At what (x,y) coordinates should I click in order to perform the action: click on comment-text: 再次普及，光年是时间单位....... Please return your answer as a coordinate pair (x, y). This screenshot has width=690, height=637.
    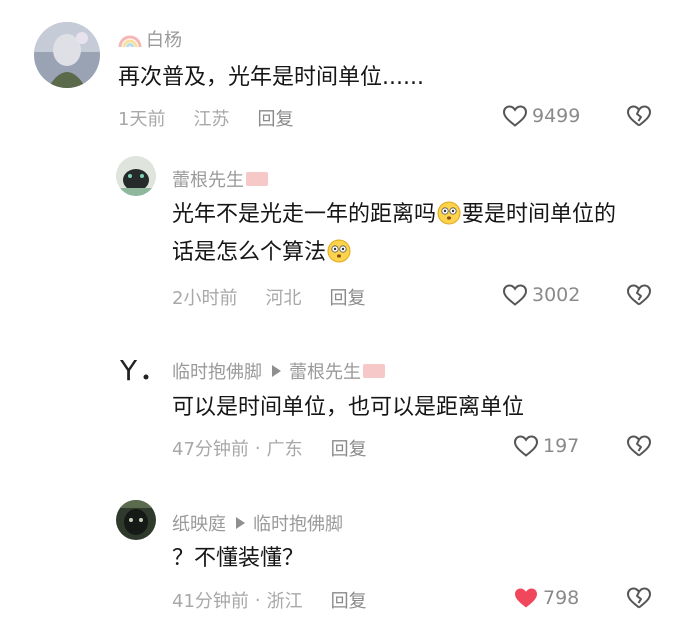
    Looking at the image, I should click on (271, 78).